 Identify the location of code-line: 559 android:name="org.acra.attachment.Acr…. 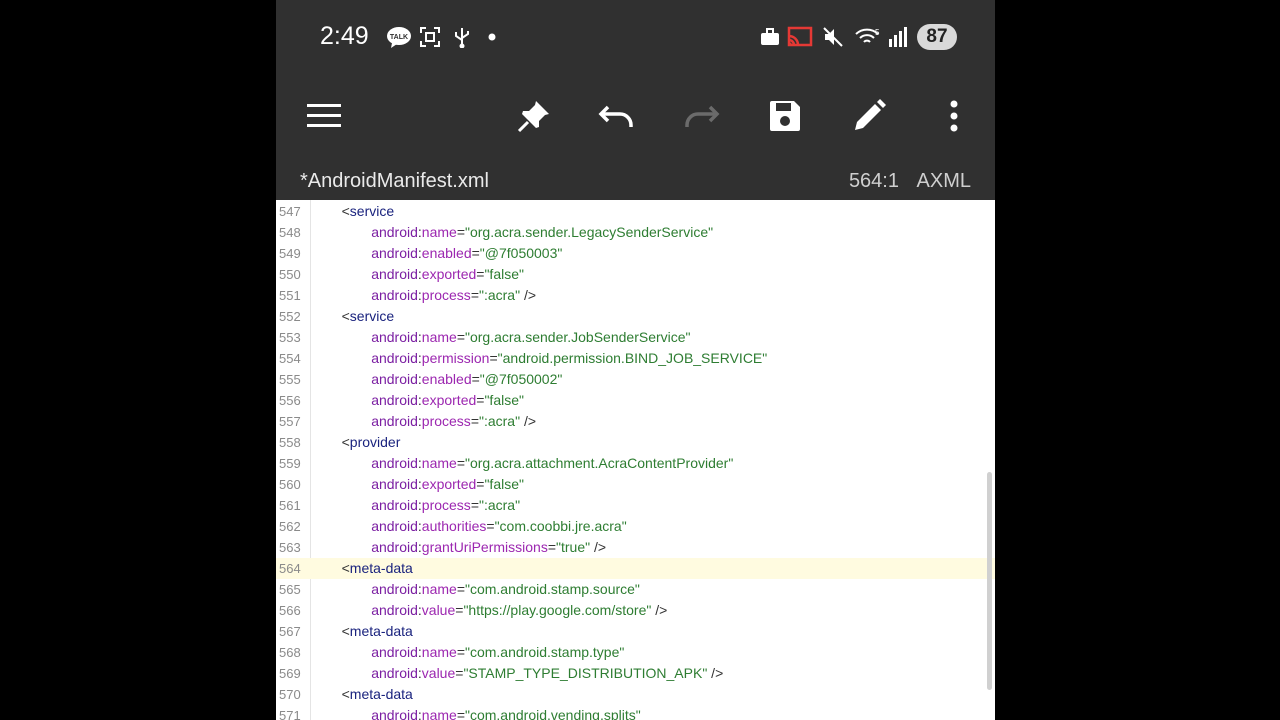
(635, 463).